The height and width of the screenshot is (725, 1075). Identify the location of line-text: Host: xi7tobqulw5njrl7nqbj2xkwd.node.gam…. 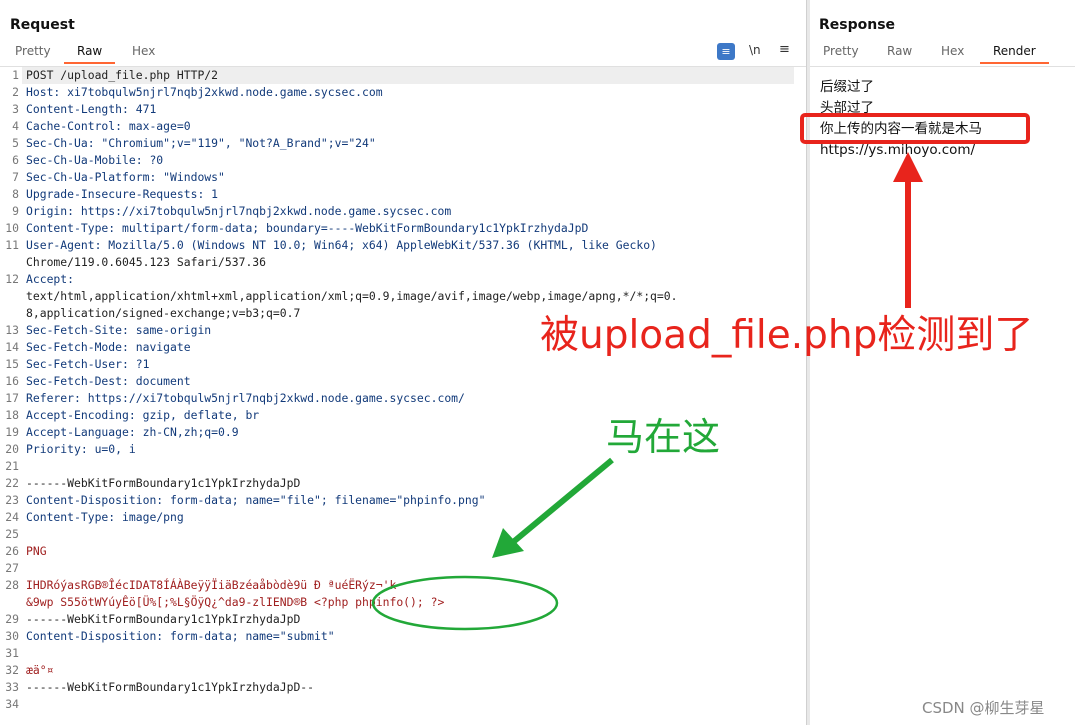
(204, 92).